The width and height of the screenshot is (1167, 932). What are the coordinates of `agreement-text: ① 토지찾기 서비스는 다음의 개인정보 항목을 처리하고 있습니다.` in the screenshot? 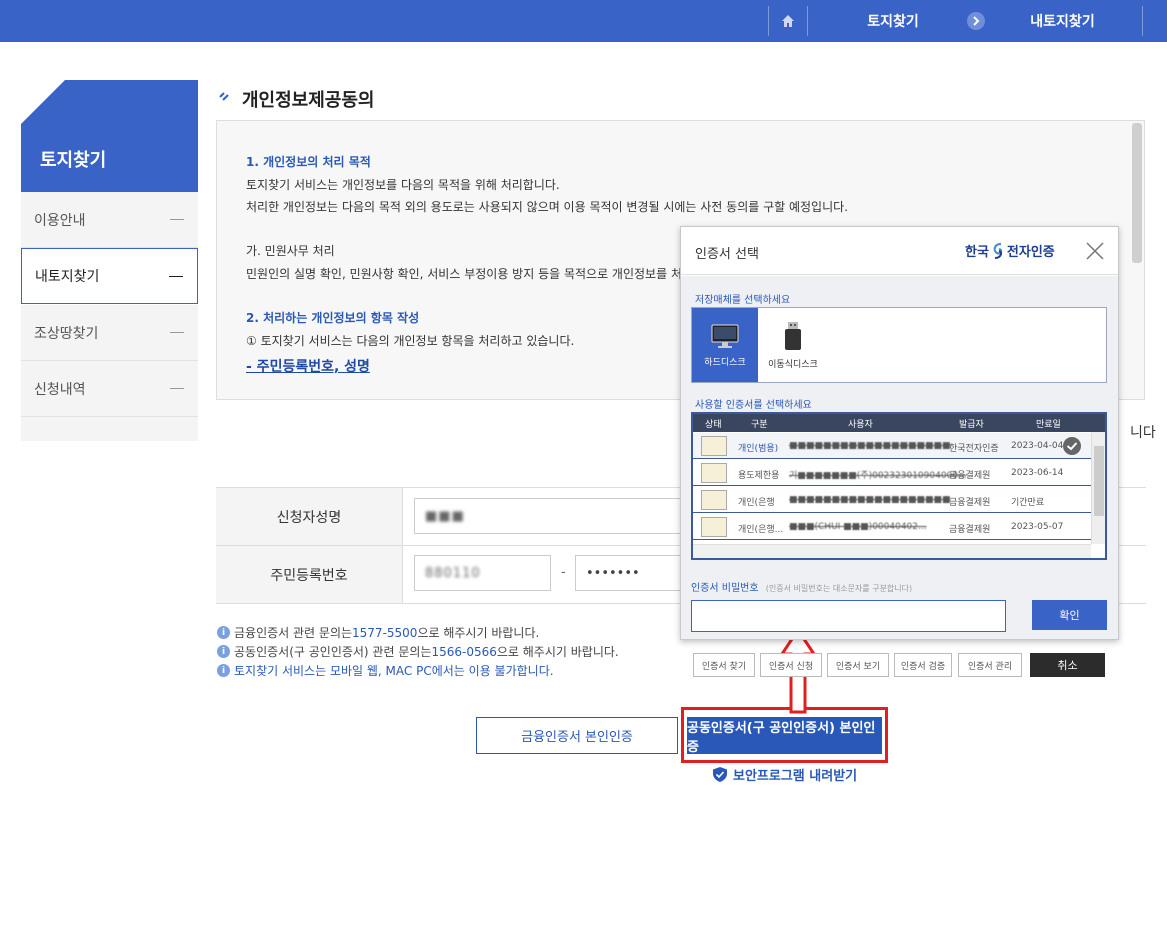 It's located at (410, 341).